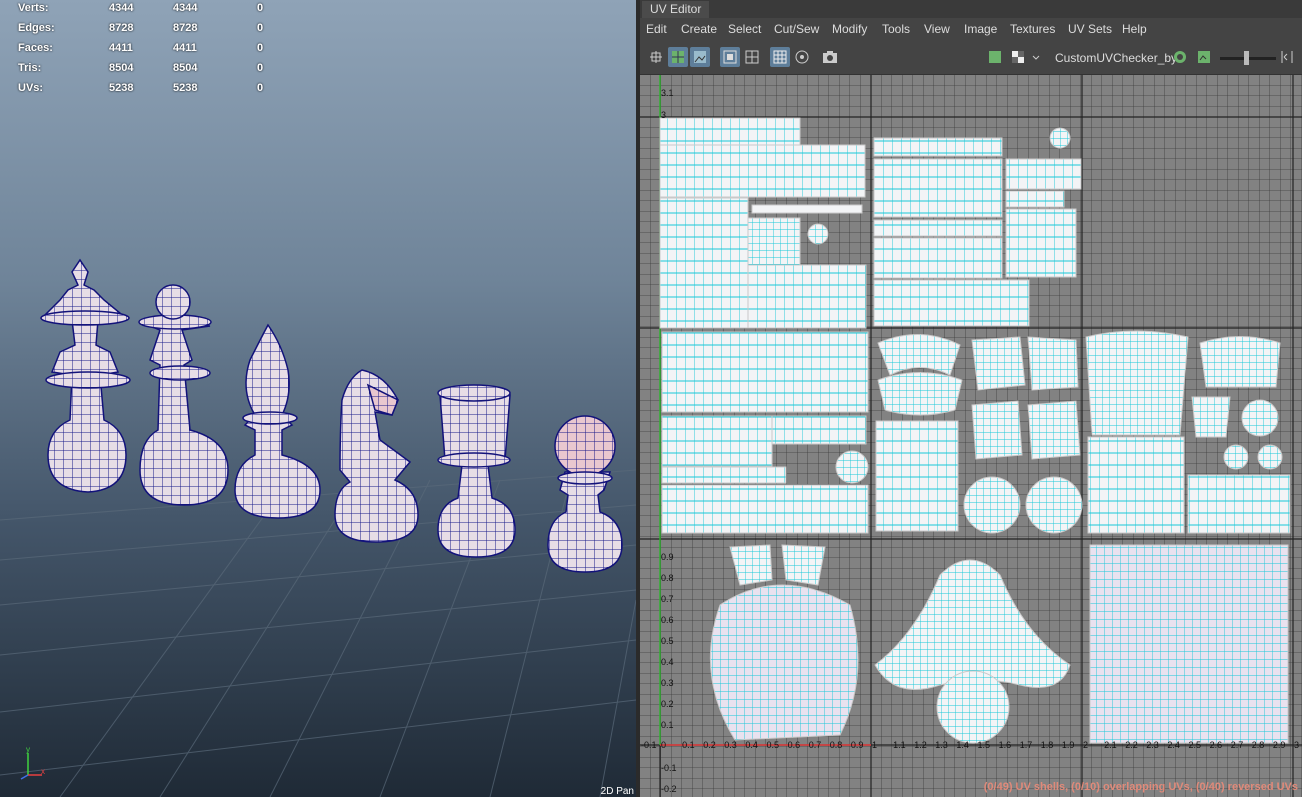  What do you see at coordinates (971, 58) in the screenshot?
I see `uv-toolbar: CustomUVChecker_by` at bounding box center [971, 58].